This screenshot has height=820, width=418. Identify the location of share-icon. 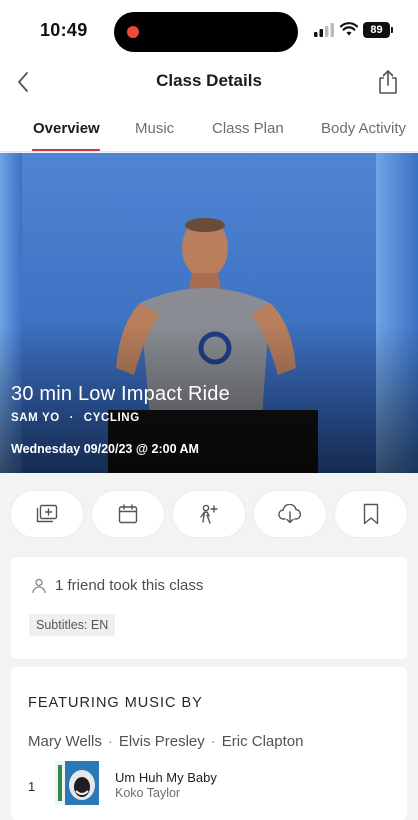
(388, 82).